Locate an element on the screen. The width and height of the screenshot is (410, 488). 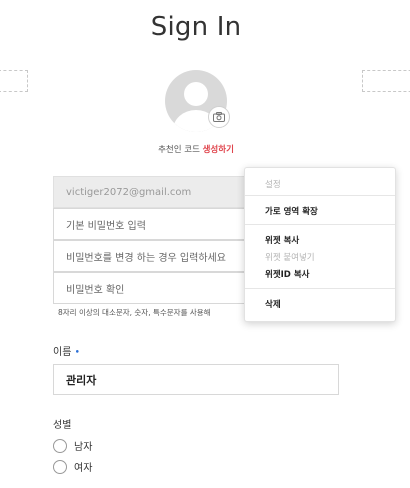
camera-icon-glyph is located at coordinates (219, 117).